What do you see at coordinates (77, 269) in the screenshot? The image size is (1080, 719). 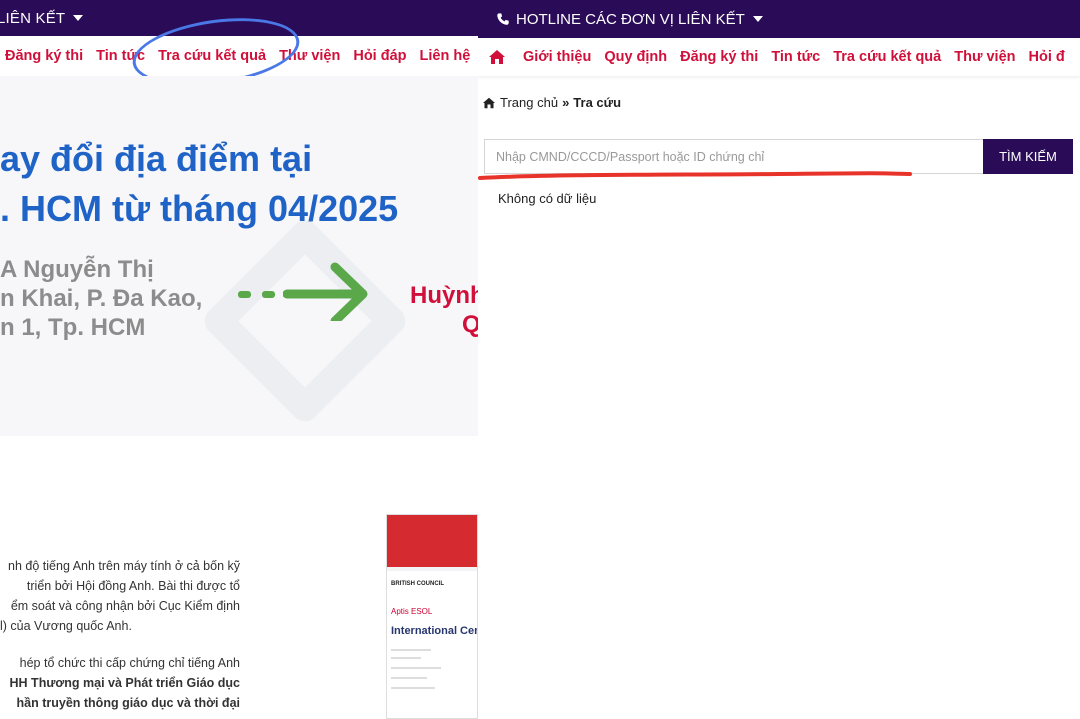 I see `old-address-line1: A Nguyễn Thị` at bounding box center [77, 269].